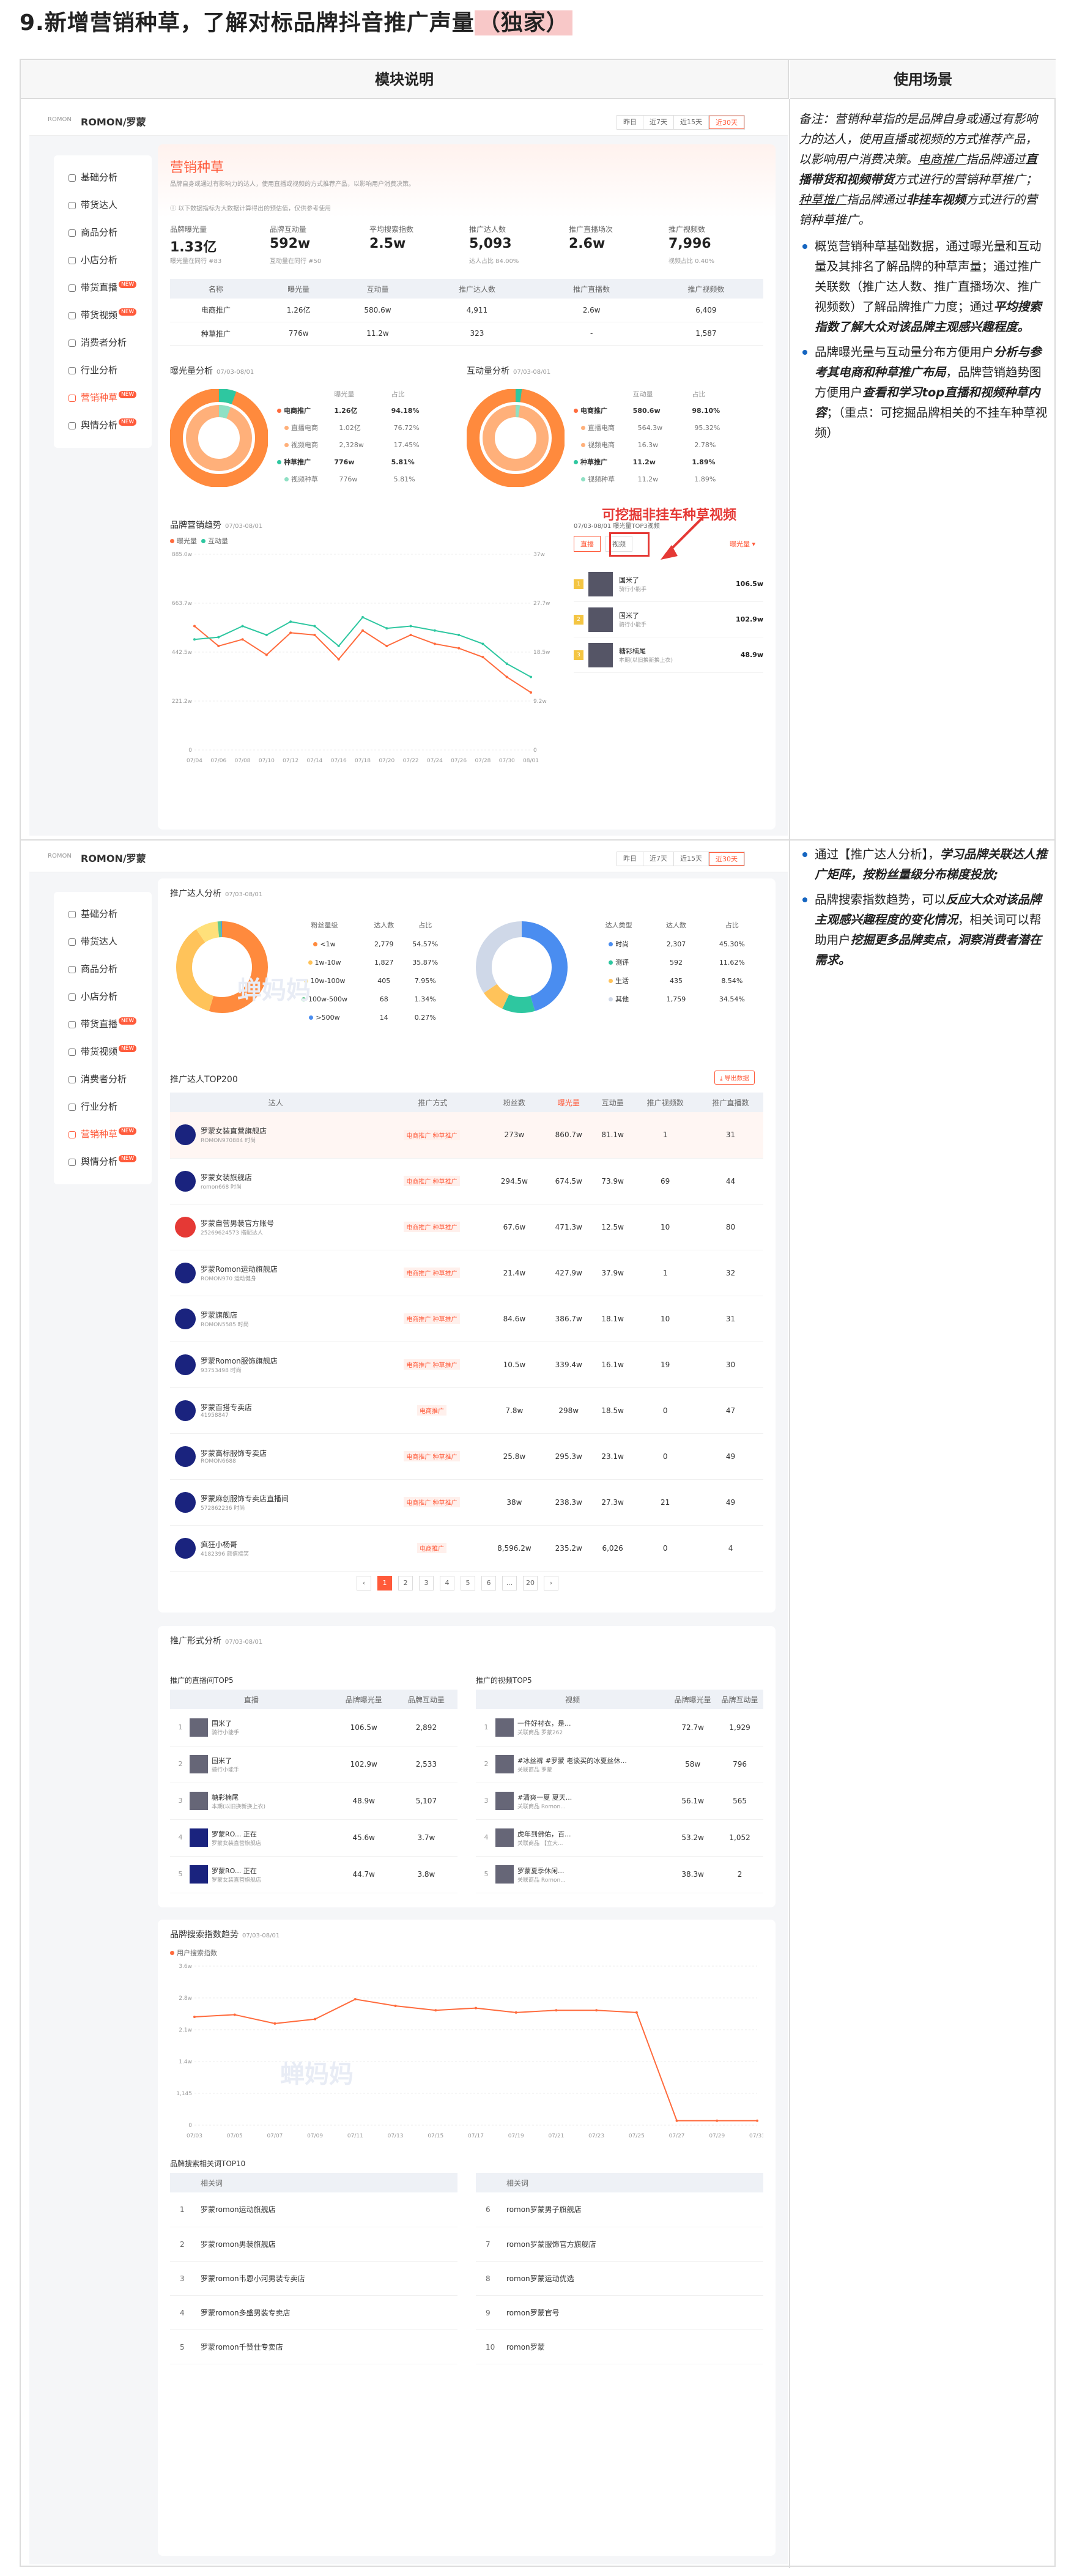 The width and height of the screenshot is (1074, 2576). What do you see at coordinates (313, 1838) in the screenshot?
I see `table-row: 4 罗蒙RO... 正在 罗蒙女装直营旗舰店 45.6w 3.7w` at bounding box center [313, 1838].